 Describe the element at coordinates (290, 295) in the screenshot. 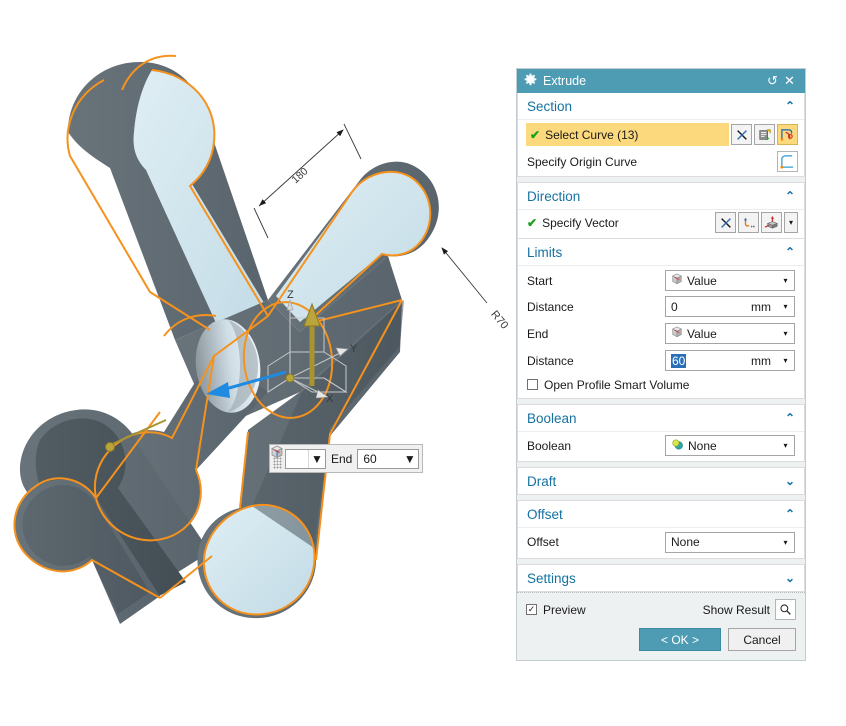

I see `triad-label-z: Z` at that location.